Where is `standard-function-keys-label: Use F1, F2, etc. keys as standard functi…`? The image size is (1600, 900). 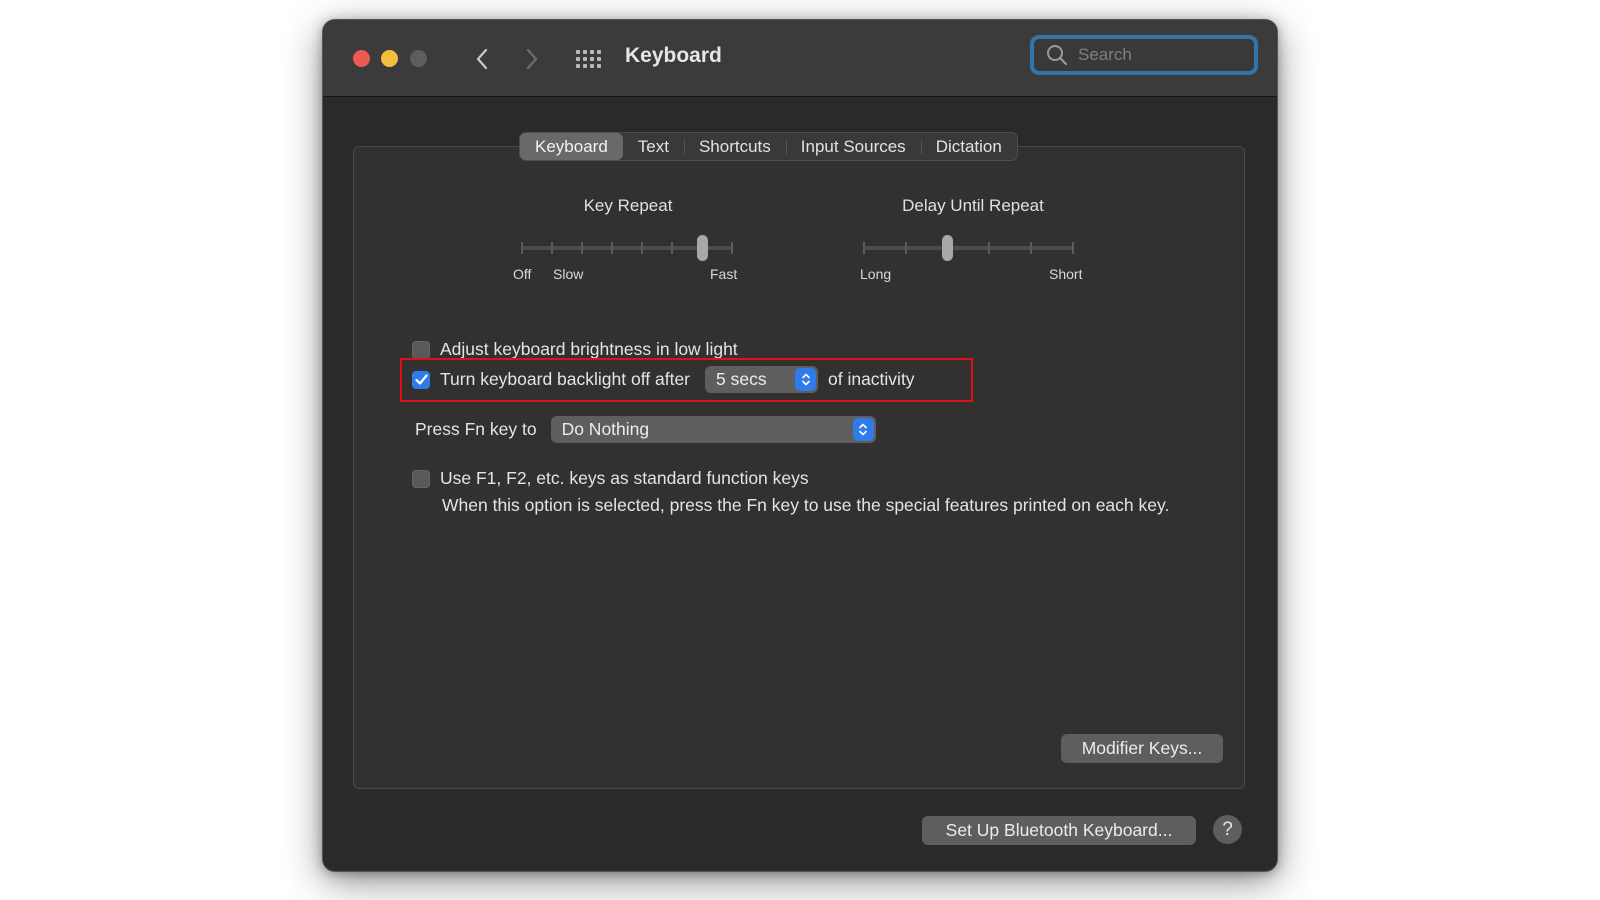
standard-function-keys-label: Use F1, F2, etc. keys as standard functi… is located at coordinates (624, 478).